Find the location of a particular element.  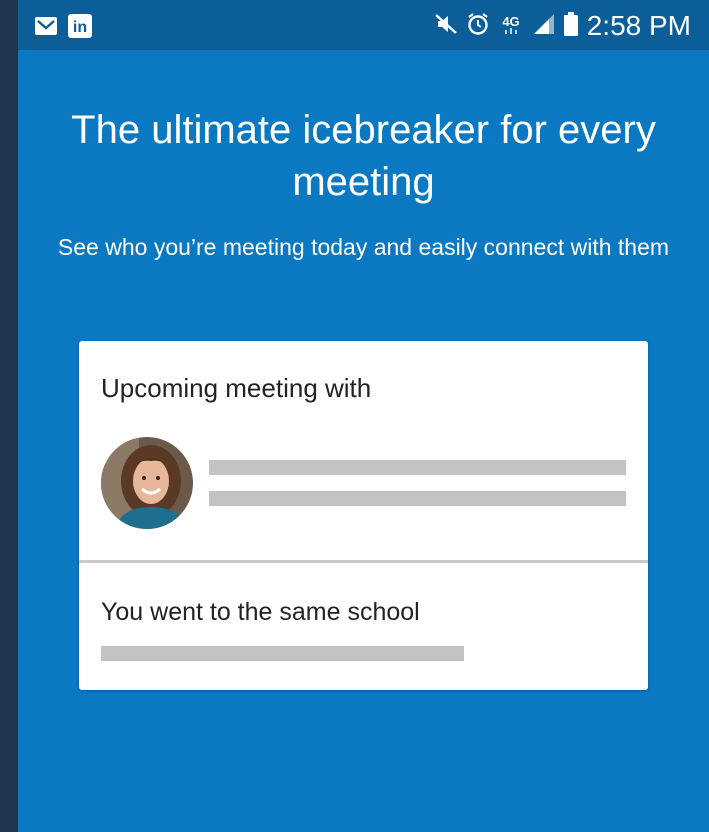

mail-icon is located at coordinates (46, 28).